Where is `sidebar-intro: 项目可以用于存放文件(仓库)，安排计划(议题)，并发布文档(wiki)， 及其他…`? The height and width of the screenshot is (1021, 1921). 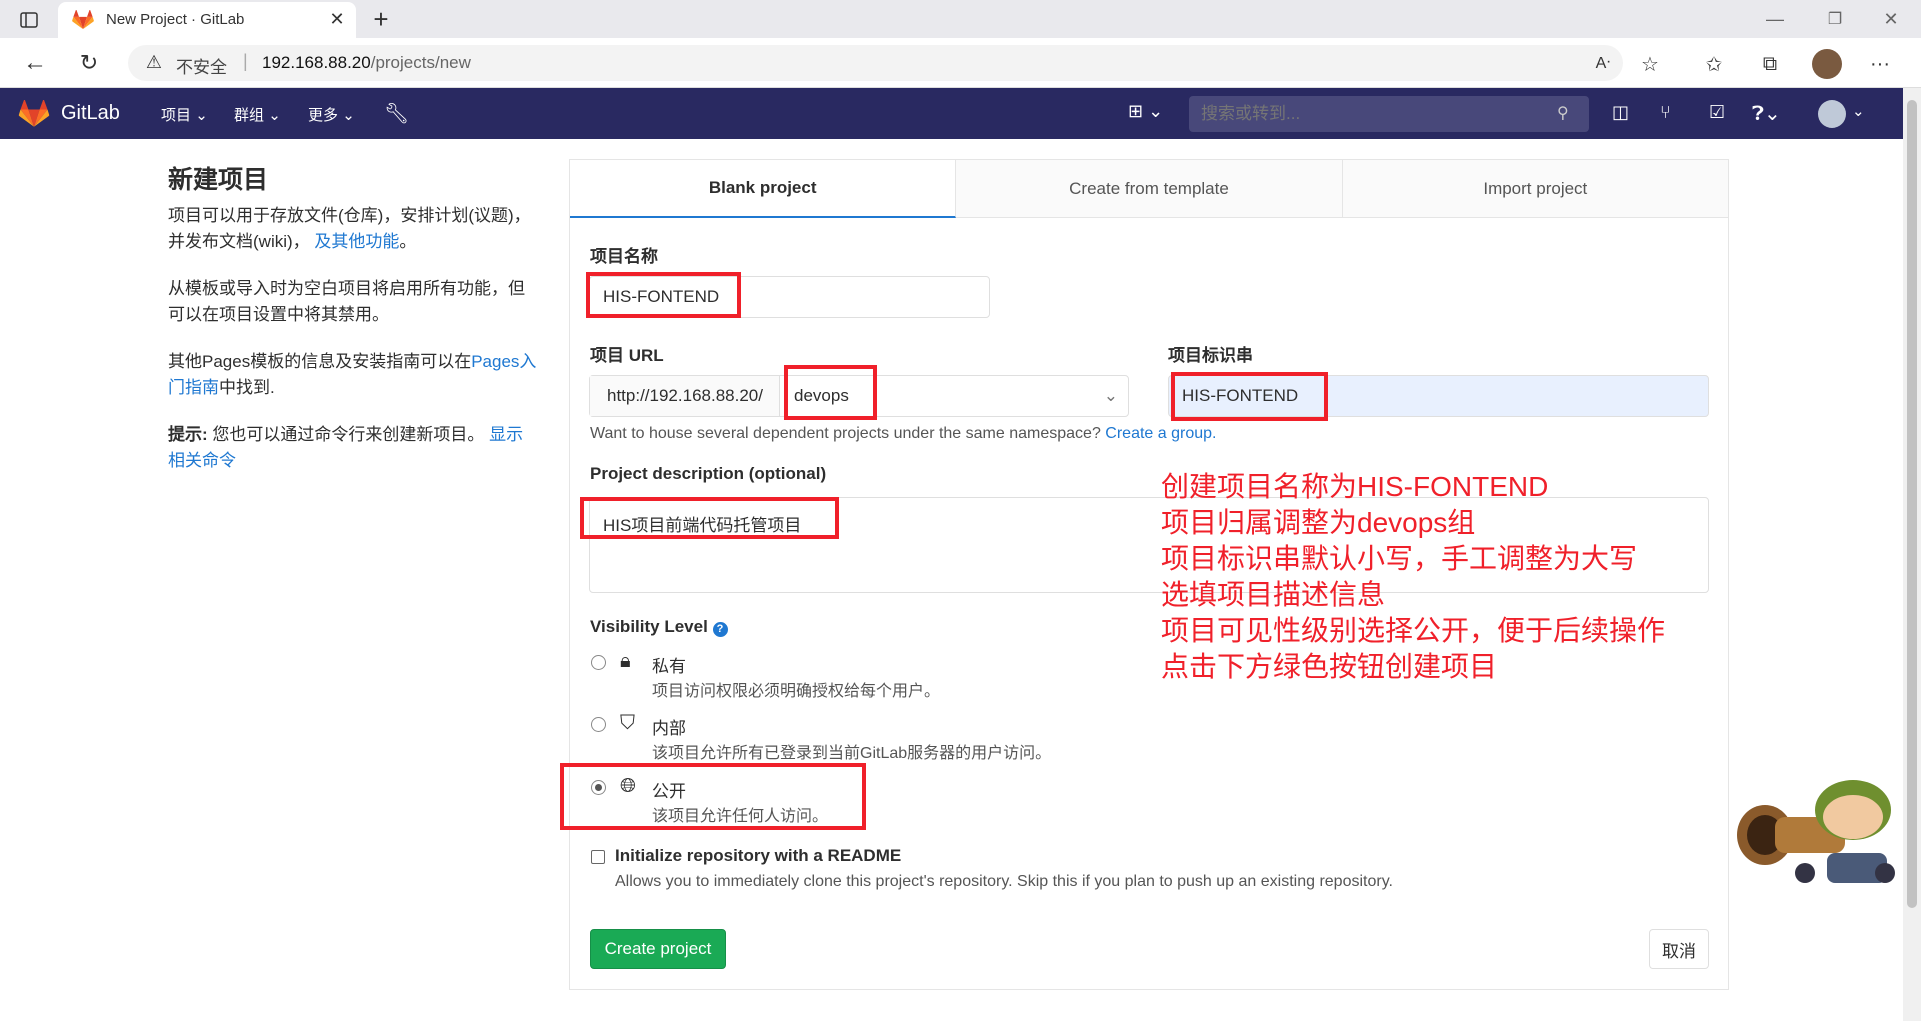
sidebar-intro: 项目可以用于存放文件(仓库)，安排计划(议题)，并发布文档(wiki)， 及其他… is located at coordinates (353, 229).